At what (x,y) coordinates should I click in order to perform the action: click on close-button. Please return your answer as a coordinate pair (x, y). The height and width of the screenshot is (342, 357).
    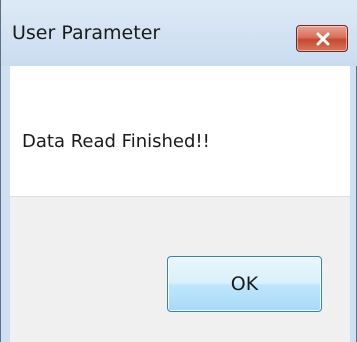
    Looking at the image, I should click on (322, 38).